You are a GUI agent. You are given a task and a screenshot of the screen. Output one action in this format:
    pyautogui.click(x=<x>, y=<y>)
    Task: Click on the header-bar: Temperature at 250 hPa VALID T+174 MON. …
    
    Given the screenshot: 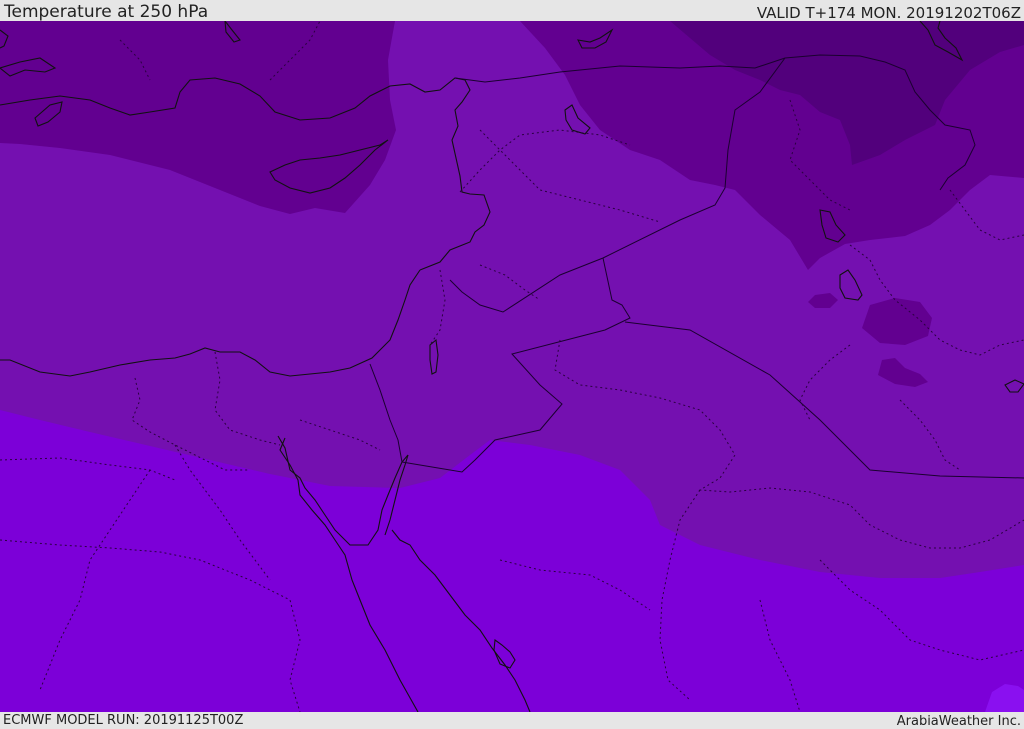 What is the action you would take?
    pyautogui.click(x=512, y=10)
    